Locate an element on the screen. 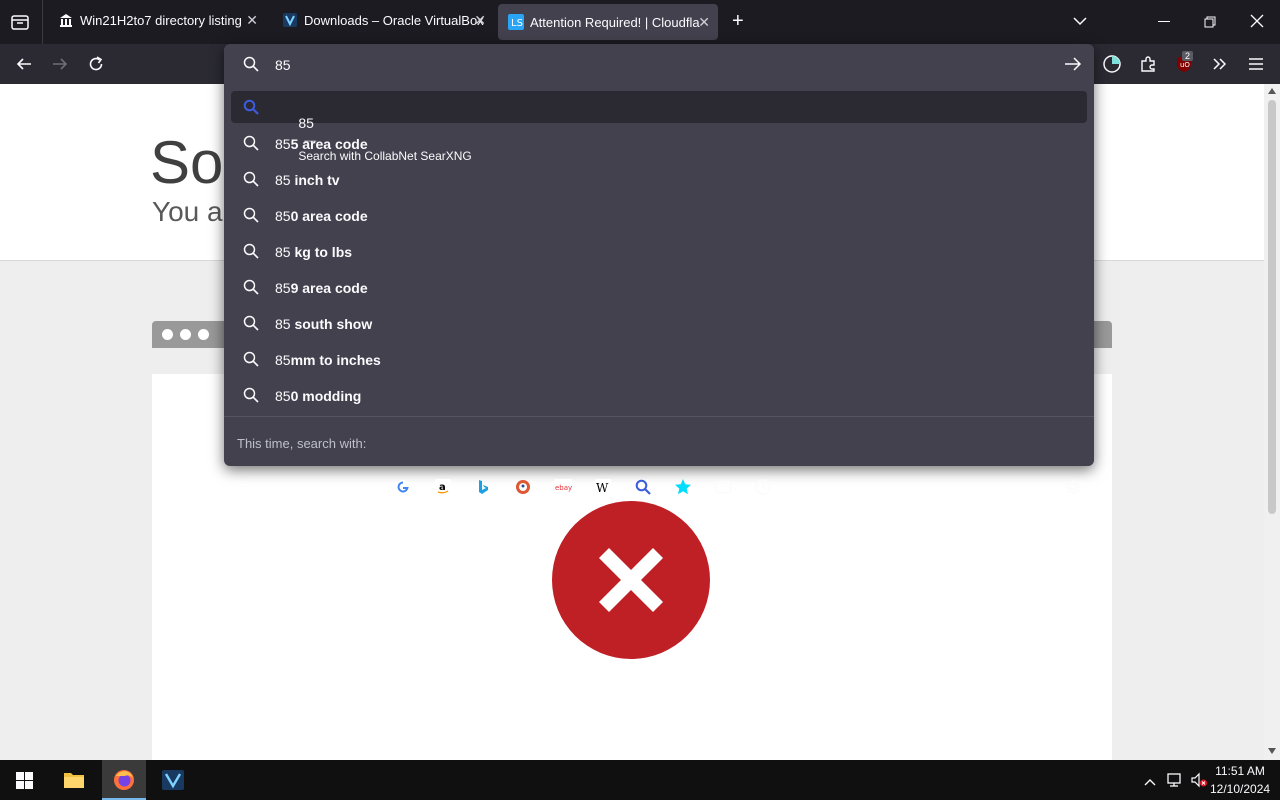 The width and height of the screenshot is (1280, 800). search-suggestion: 85 south show is located at coordinates (659, 323).